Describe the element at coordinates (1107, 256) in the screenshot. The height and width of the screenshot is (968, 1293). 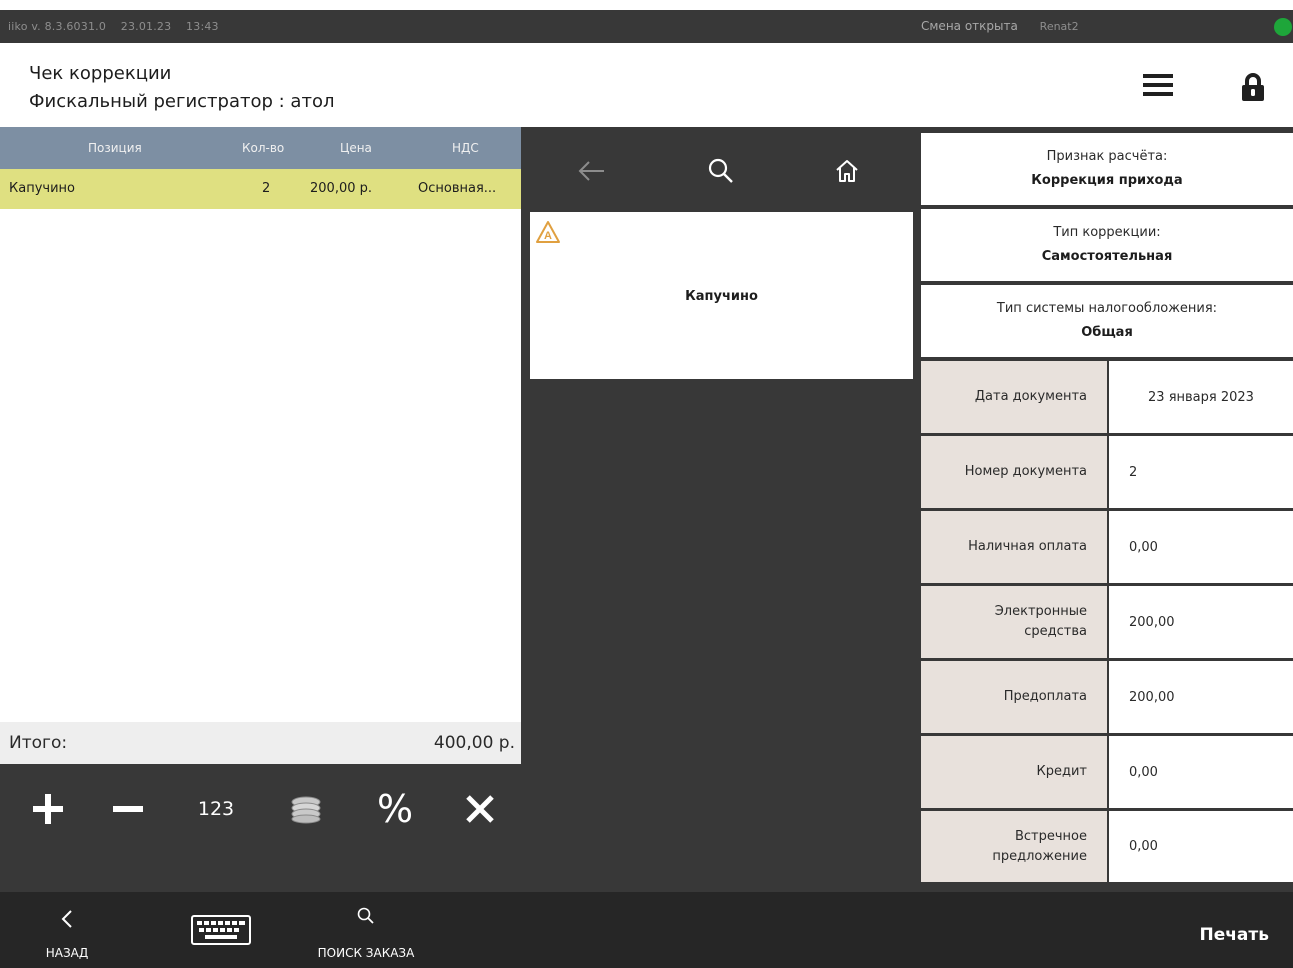
I see `correction-type-value: Самостоятельная` at that location.